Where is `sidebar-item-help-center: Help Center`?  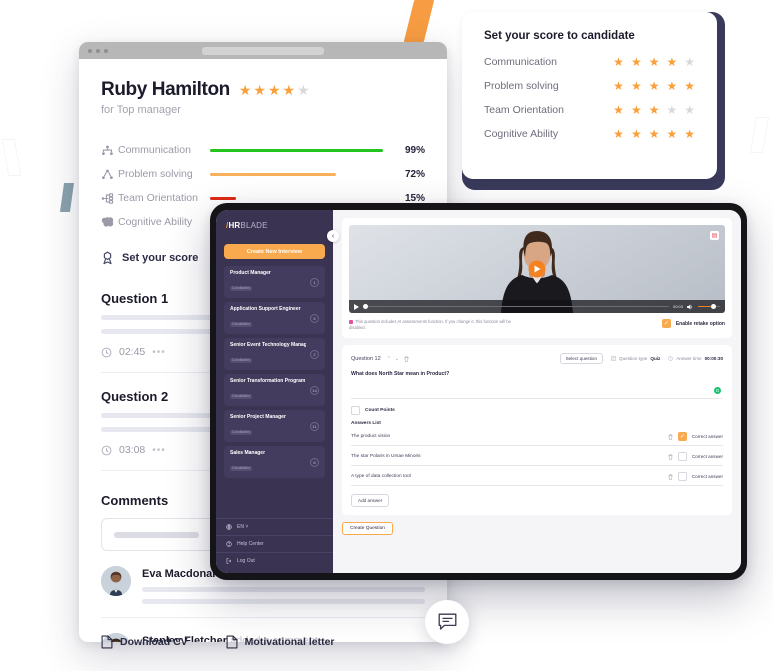 sidebar-item-help-center: Help Center is located at coordinates (274, 543).